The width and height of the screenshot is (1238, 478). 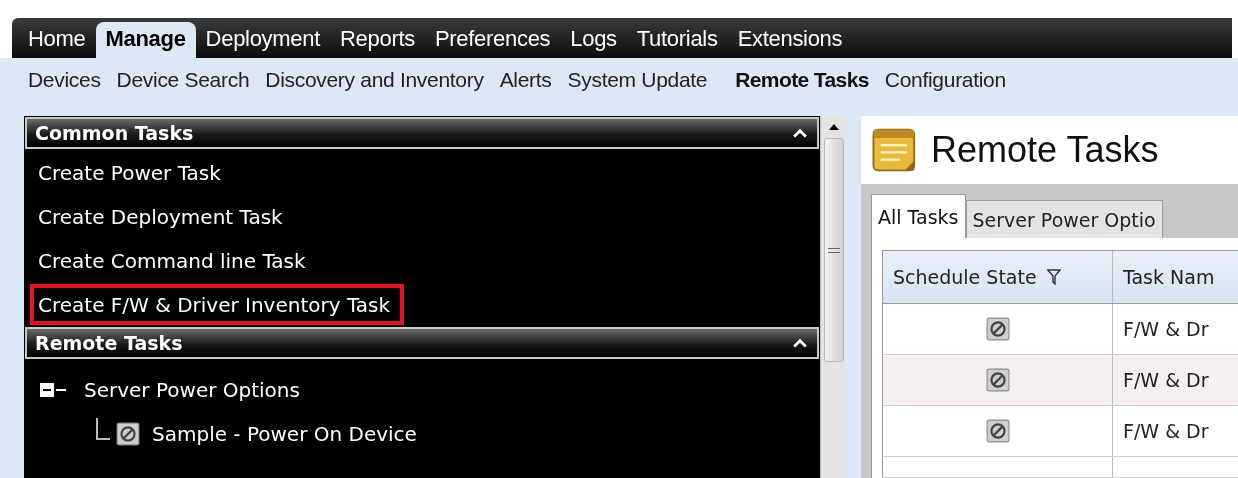 I want to click on main-tab: Reports, so click(x=377, y=38).